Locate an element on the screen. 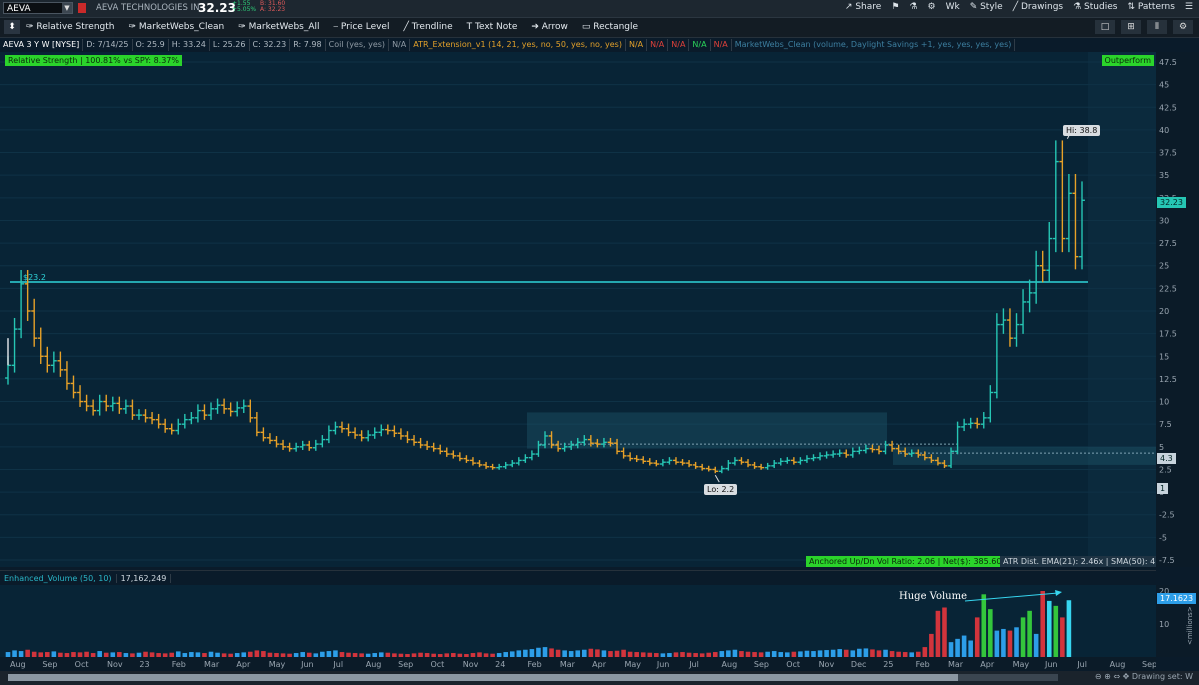 The width and height of the screenshot is (1199, 685). level-tag: 4.3 is located at coordinates (1166, 458).